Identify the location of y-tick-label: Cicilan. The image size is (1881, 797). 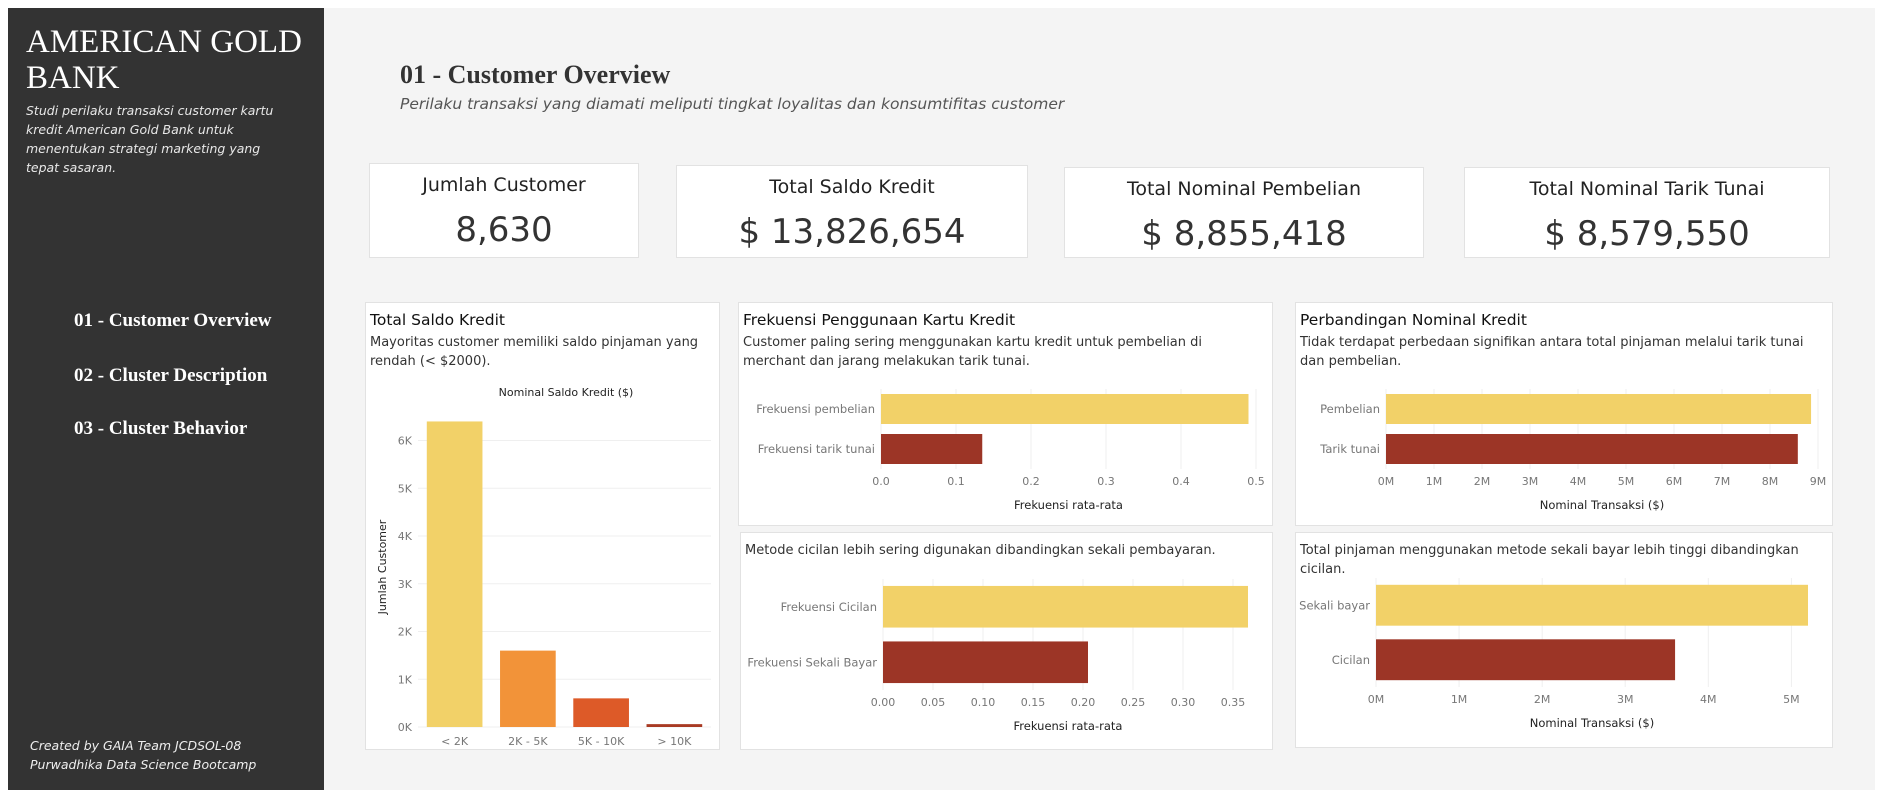
(1351, 660).